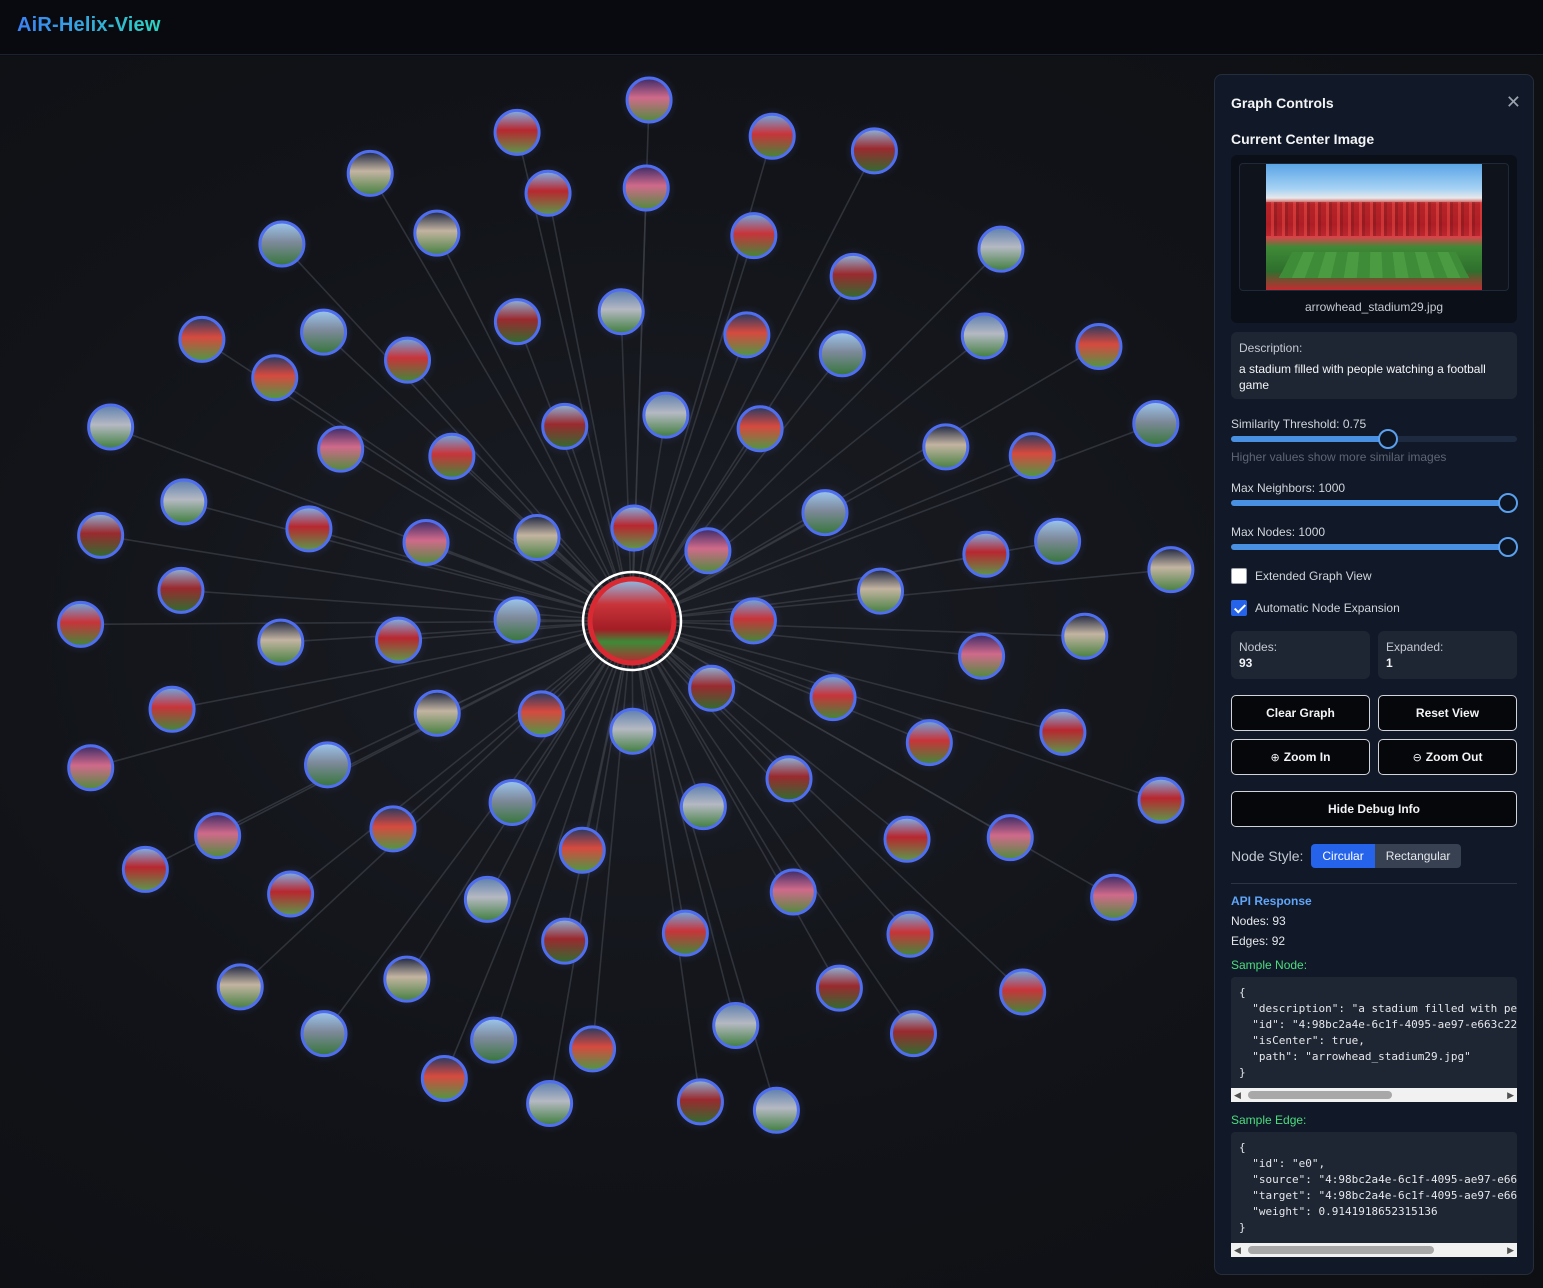 This screenshot has width=1543, height=1288. What do you see at coordinates (1239, 576) in the screenshot?
I see `extended-view-checkbox` at bounding box center [1239, 576].